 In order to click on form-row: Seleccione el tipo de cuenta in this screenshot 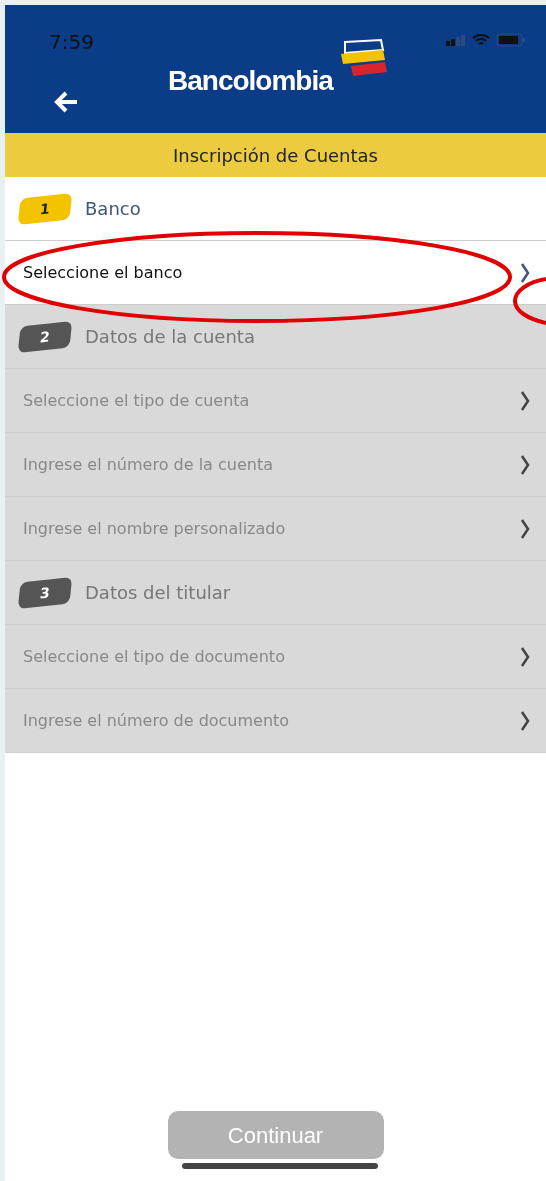, I will do `click(275, 401)`.